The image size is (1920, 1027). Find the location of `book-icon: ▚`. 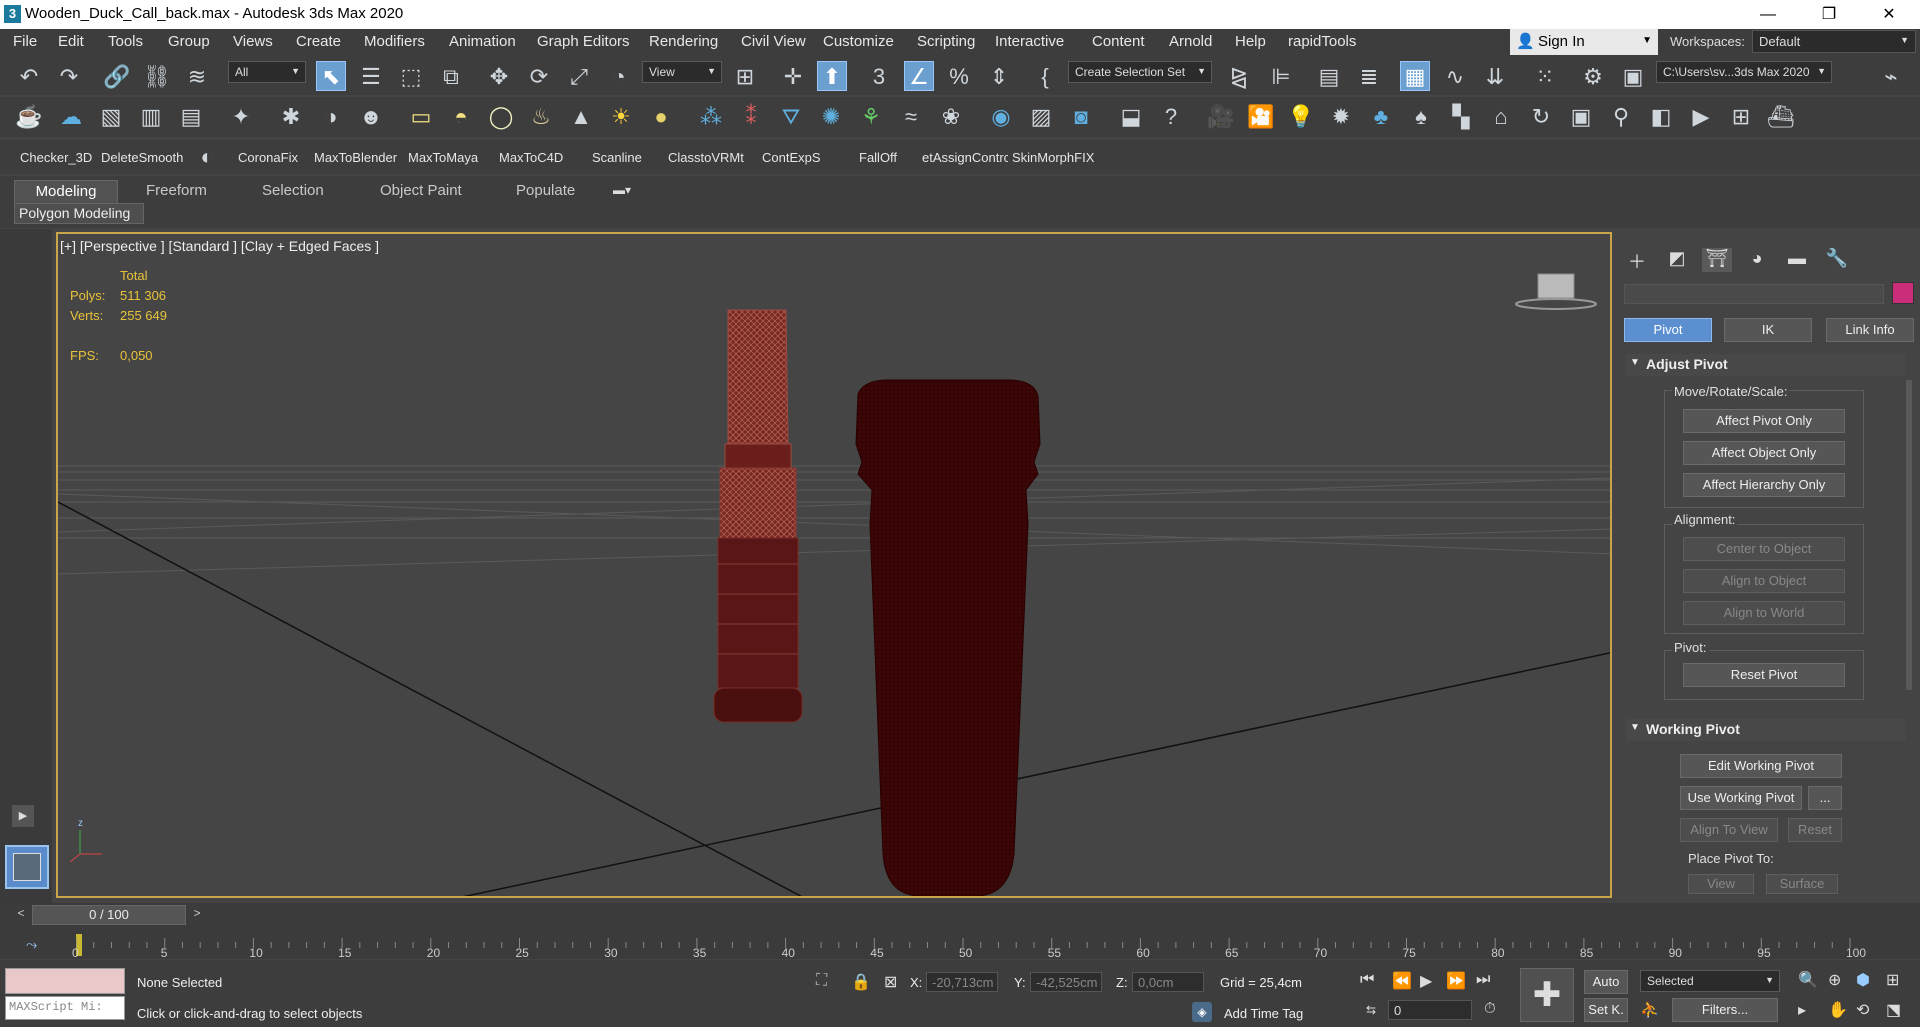

book-icon: ▚ is located at coordinates (1461, 117).